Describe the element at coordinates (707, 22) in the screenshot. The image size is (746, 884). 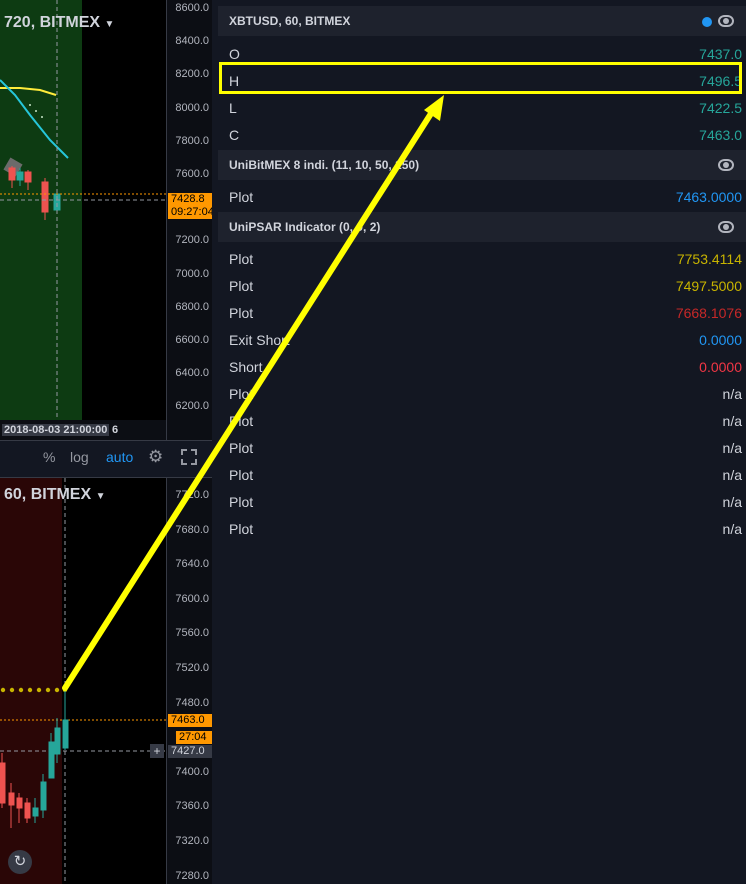
I see `status-dot` at that location.